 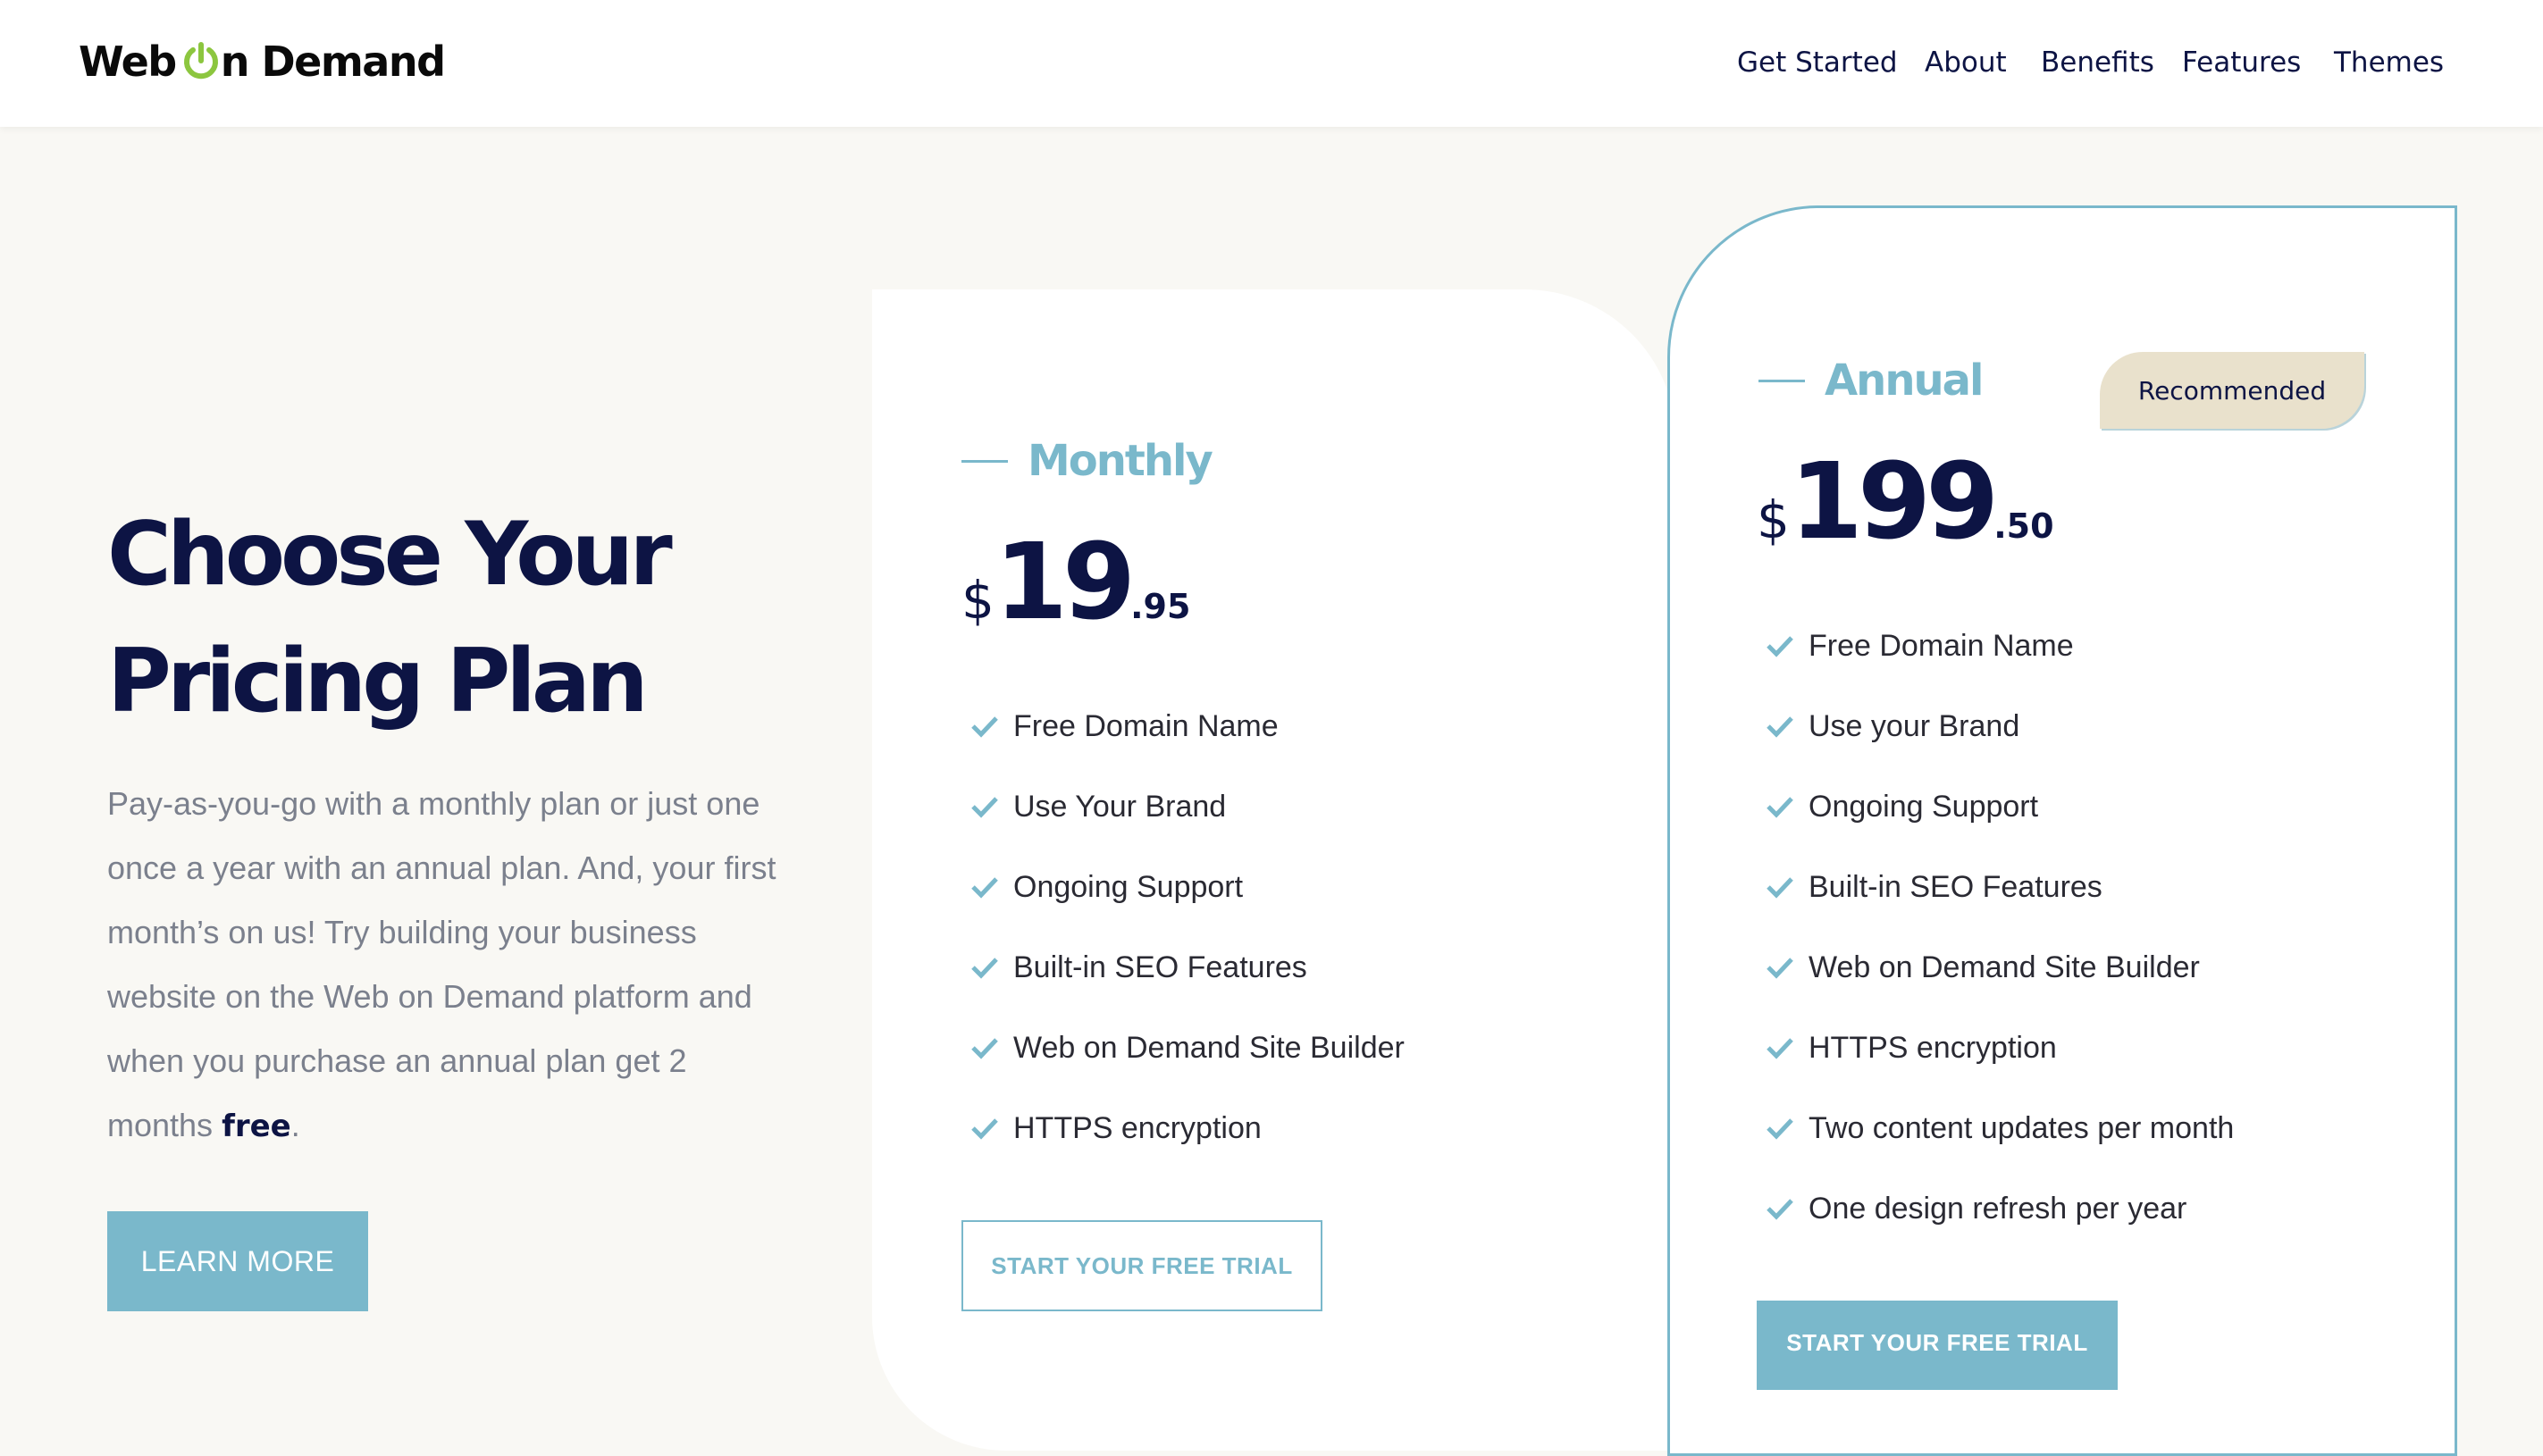 I want to click on feature-text: Use Your Brand, so click(x=1120, y=806).